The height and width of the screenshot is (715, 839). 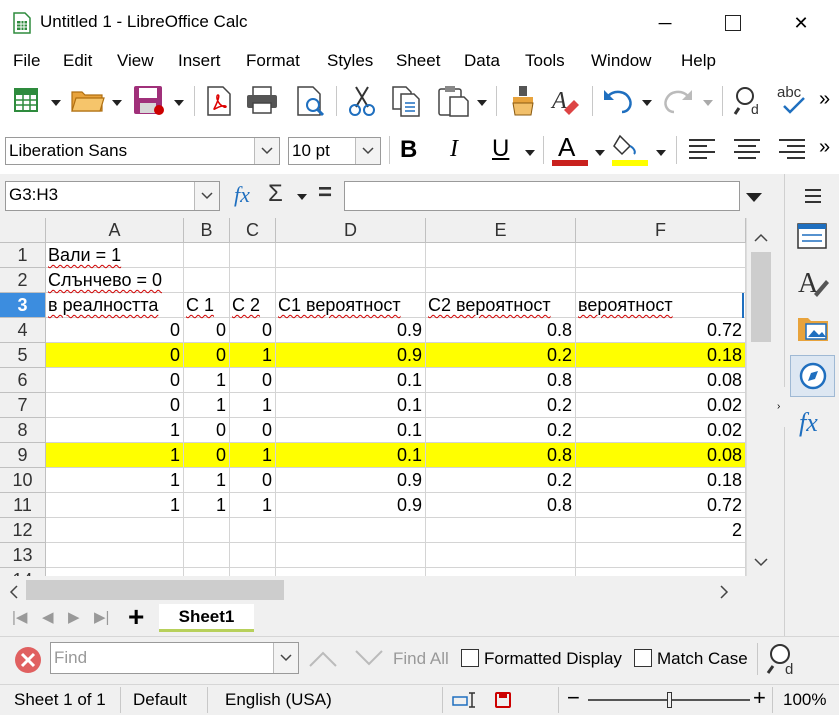 I want to click on undo-icon, so click(x=618, y=100).